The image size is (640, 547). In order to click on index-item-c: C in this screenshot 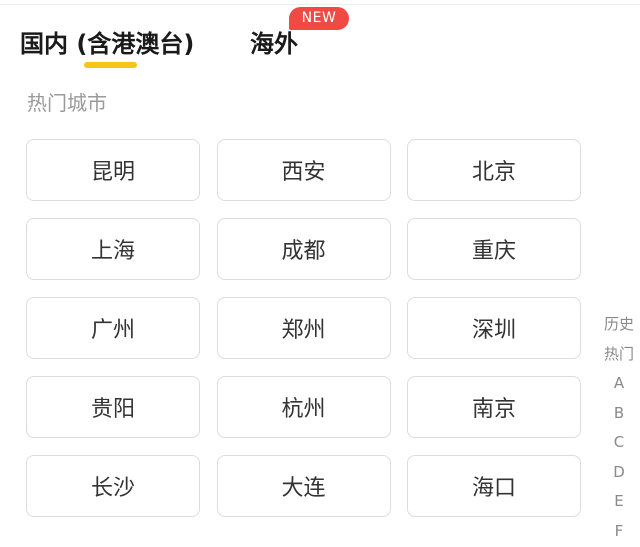, I will do `click(619, 443)`.